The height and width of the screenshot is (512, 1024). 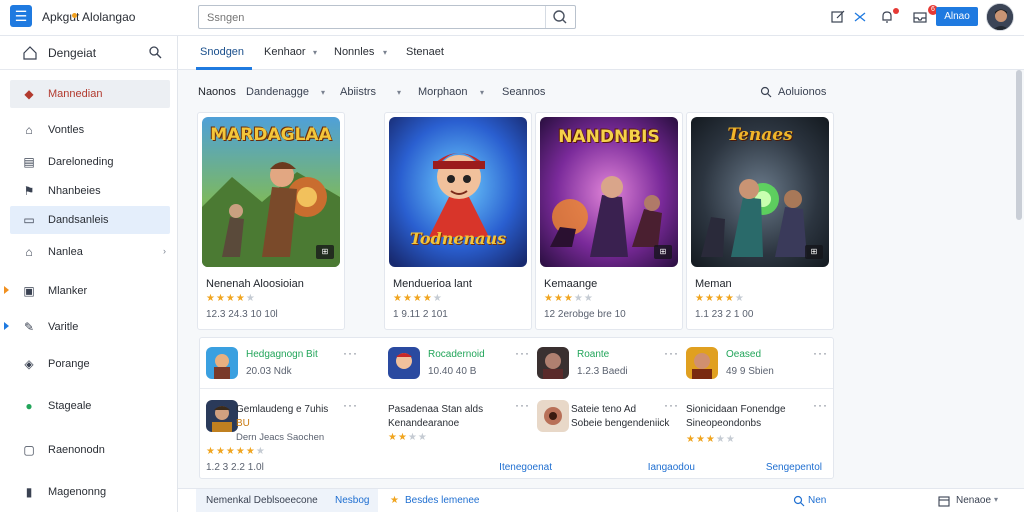 I want to click on sidebar-item-varitle: ✎ Varitle, so click(x=87, y=327).